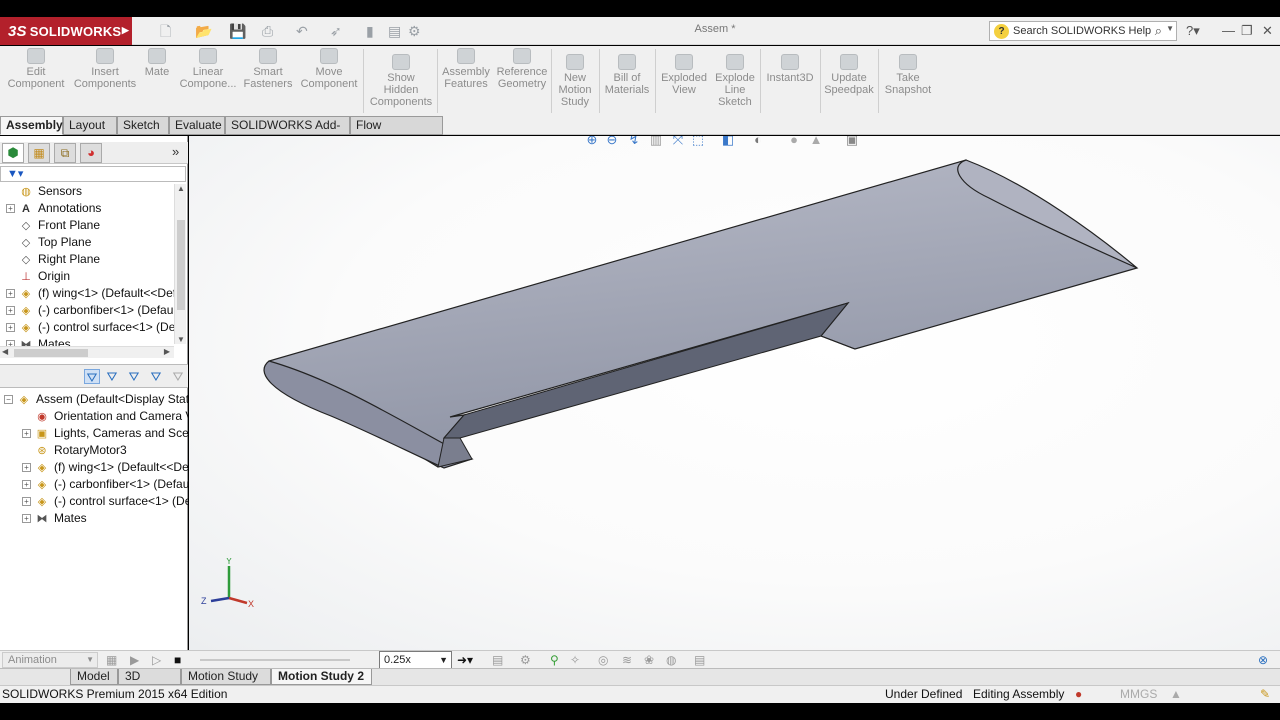 This screenshot has height=720, width=1280. I want to click on tree-item-lights-cameras: + ▣ Lights, Cameras and Scene, so click(105, 433).